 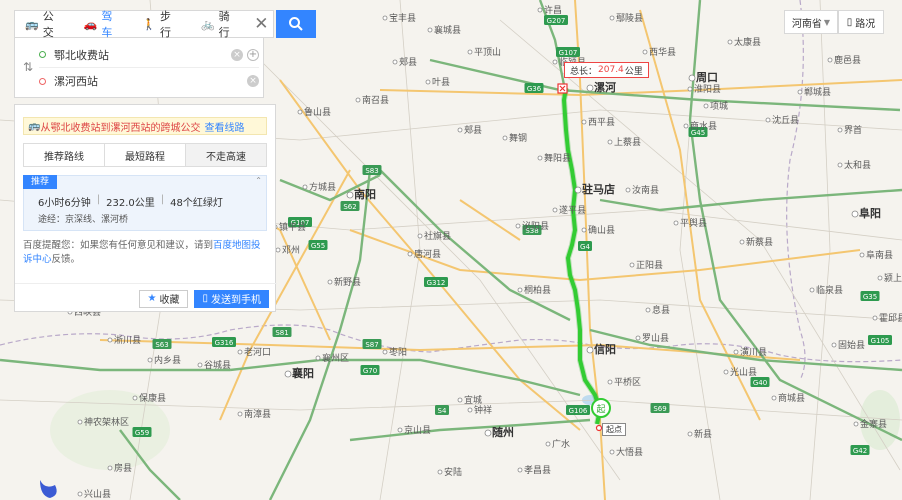 What do you see at coordinates (601, 230) in the screenshot?
I see `city-label: 确山县` at bounding box center [601, 230].